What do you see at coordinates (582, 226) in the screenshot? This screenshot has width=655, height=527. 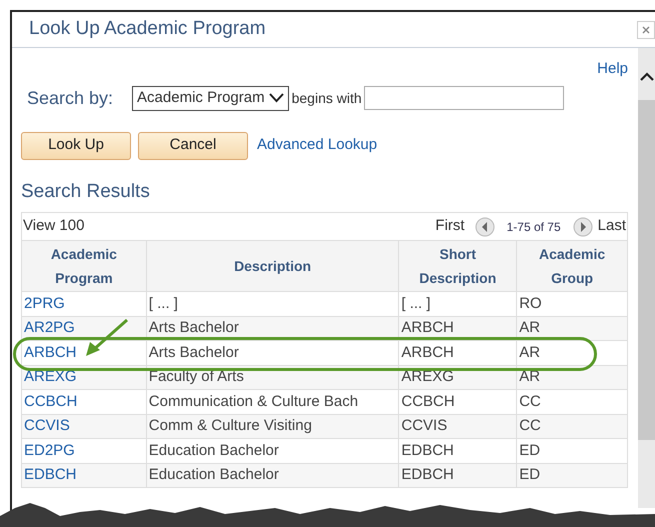 I see `next-icon` at bounding box center [582, 226].